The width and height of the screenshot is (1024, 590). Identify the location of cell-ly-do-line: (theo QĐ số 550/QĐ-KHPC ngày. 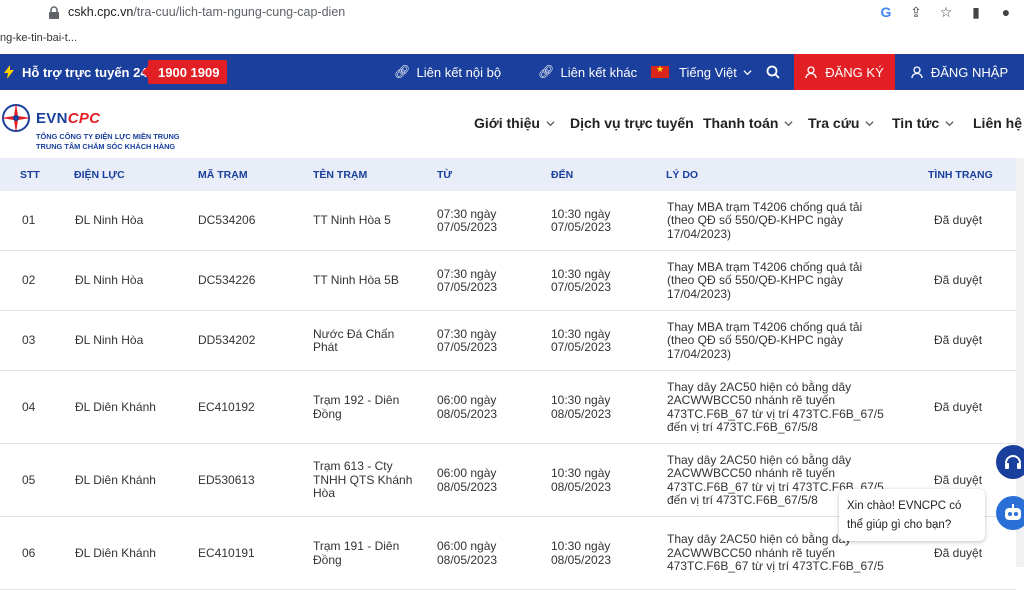
(755, 280).